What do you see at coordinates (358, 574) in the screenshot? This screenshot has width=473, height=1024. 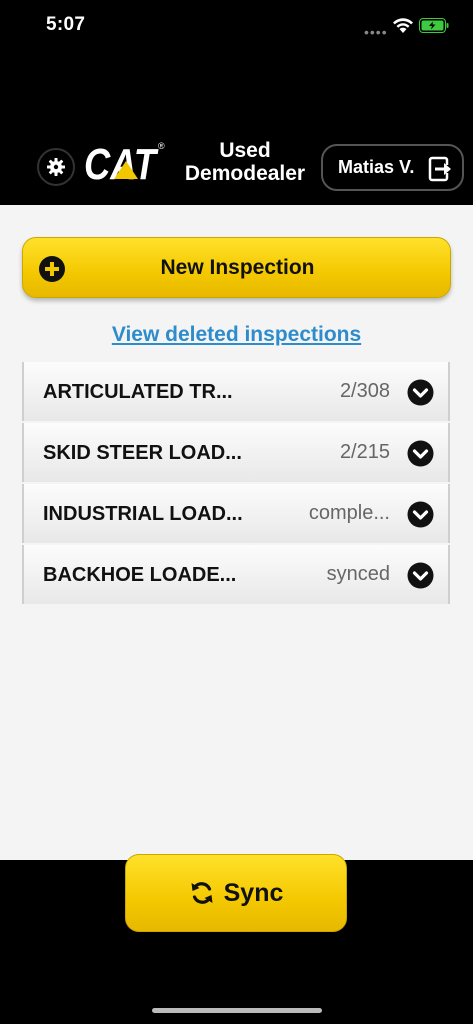 I see `inspection-status: synced` at bounding box center [358, 574].